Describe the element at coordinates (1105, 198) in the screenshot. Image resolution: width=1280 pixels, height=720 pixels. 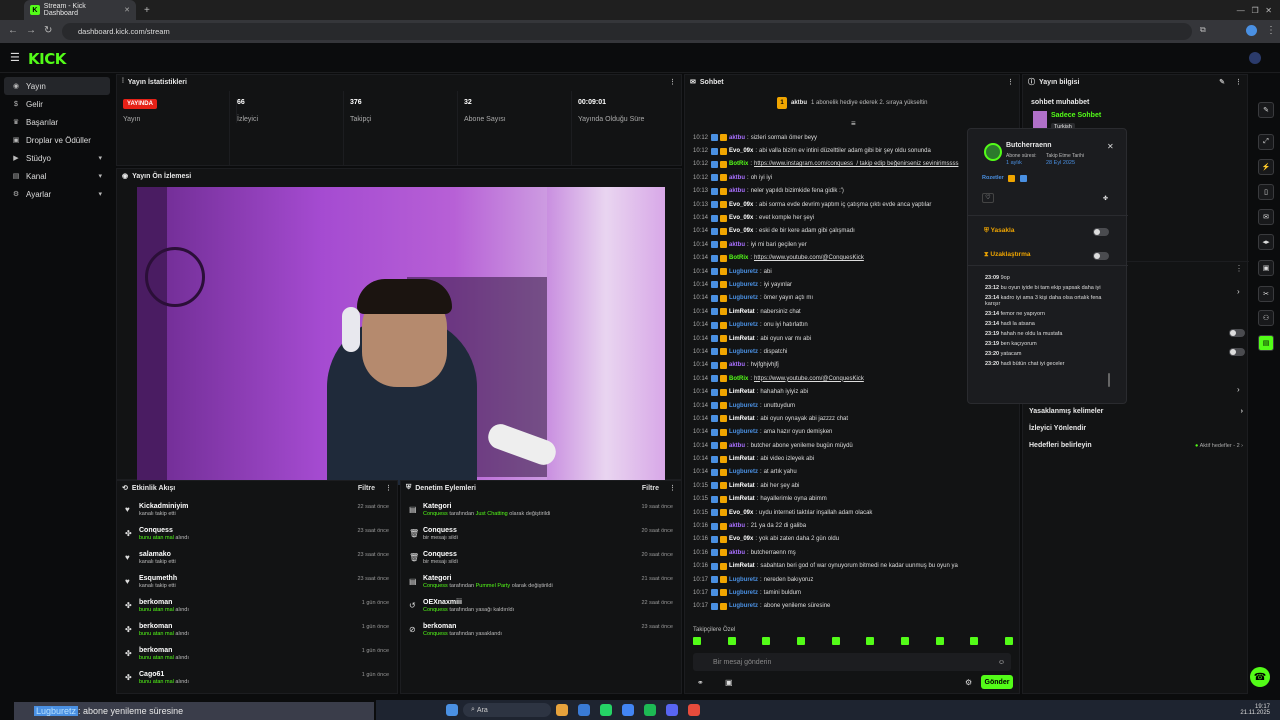
I see `gift-icon: ✤` at that location.